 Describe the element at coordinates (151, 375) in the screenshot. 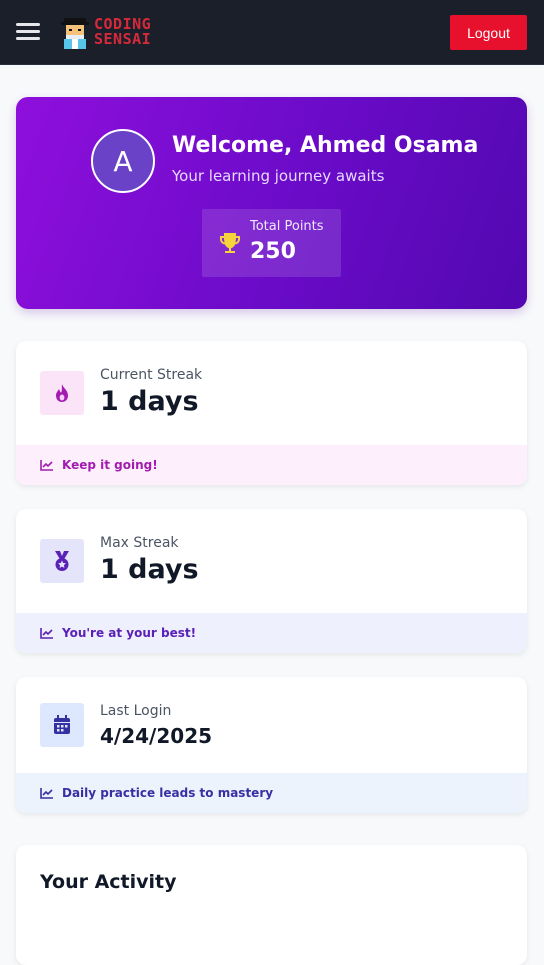

I see `current-streak-label: Current Streak` at that location.